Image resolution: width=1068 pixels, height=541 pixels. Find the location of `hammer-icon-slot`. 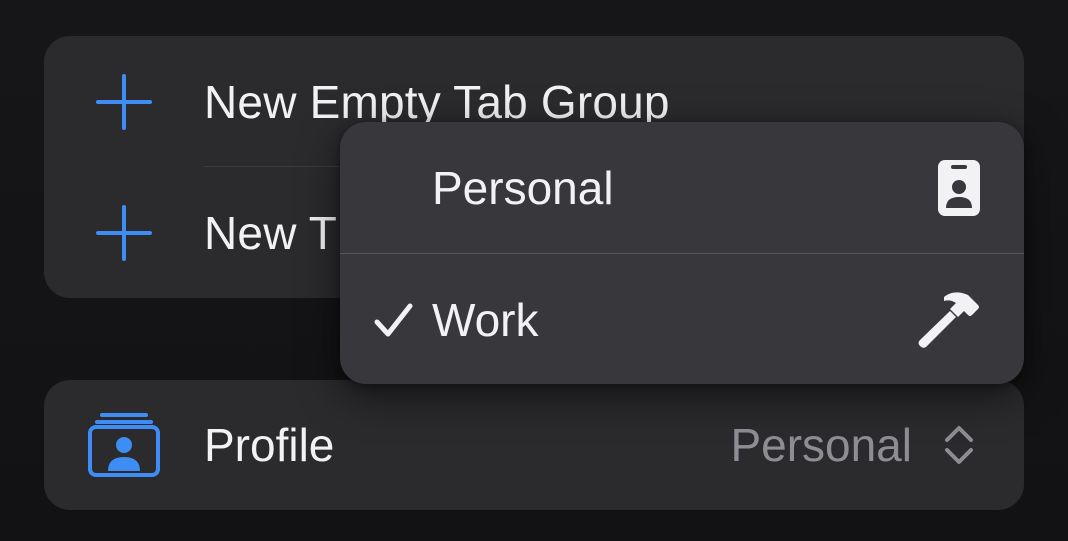

hammer-icon-slot is located at coordinates (948, 320).